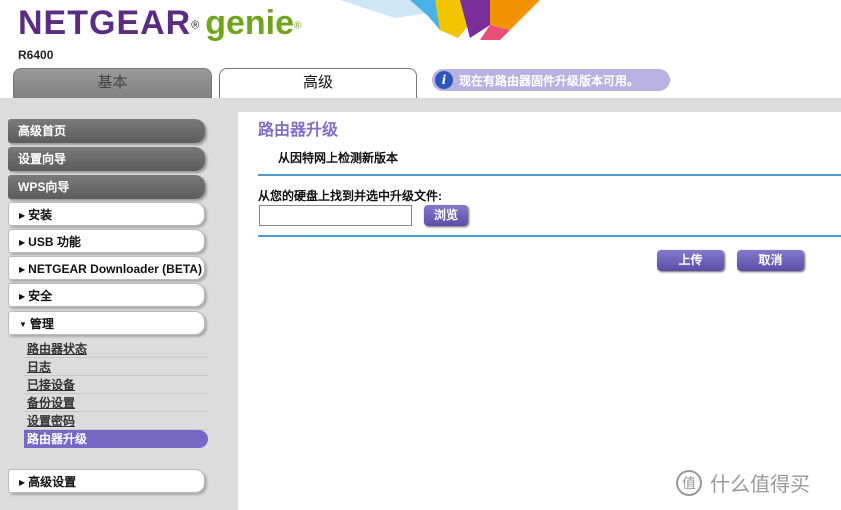 The height and width of the screenshot is (510, 841). What do you see at coordinates (689, 482) in the screenshot?
I see `watermark-logo-icon: 值` at bounding box center [689, 482].